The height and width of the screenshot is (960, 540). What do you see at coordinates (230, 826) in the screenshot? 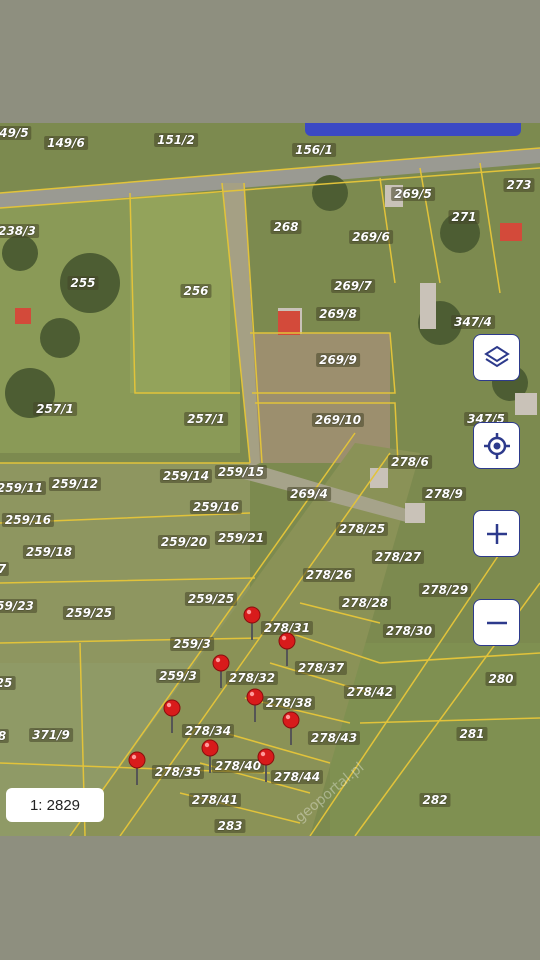
I see `parcel-label: 283` at bounding box center [230, 826].